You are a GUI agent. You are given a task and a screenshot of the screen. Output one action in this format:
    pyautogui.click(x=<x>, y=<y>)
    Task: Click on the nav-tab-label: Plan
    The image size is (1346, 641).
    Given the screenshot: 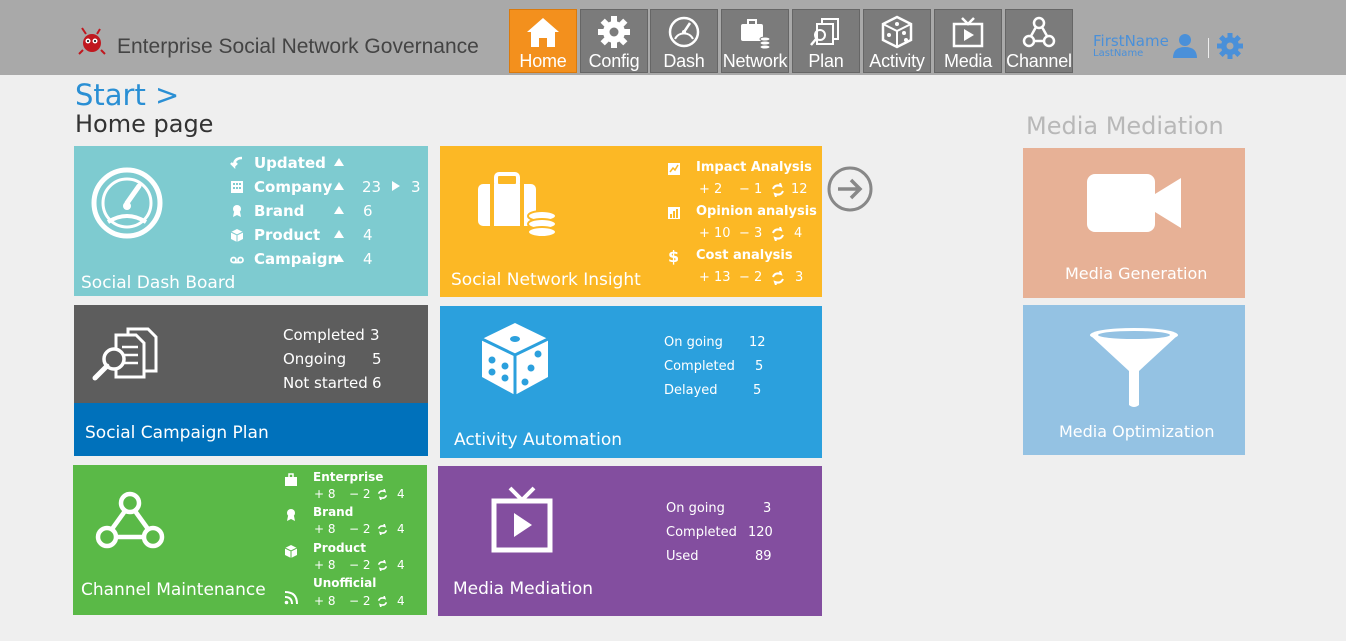 What is the action you would take?
    pyautogui.click(x=826, y=61)
    